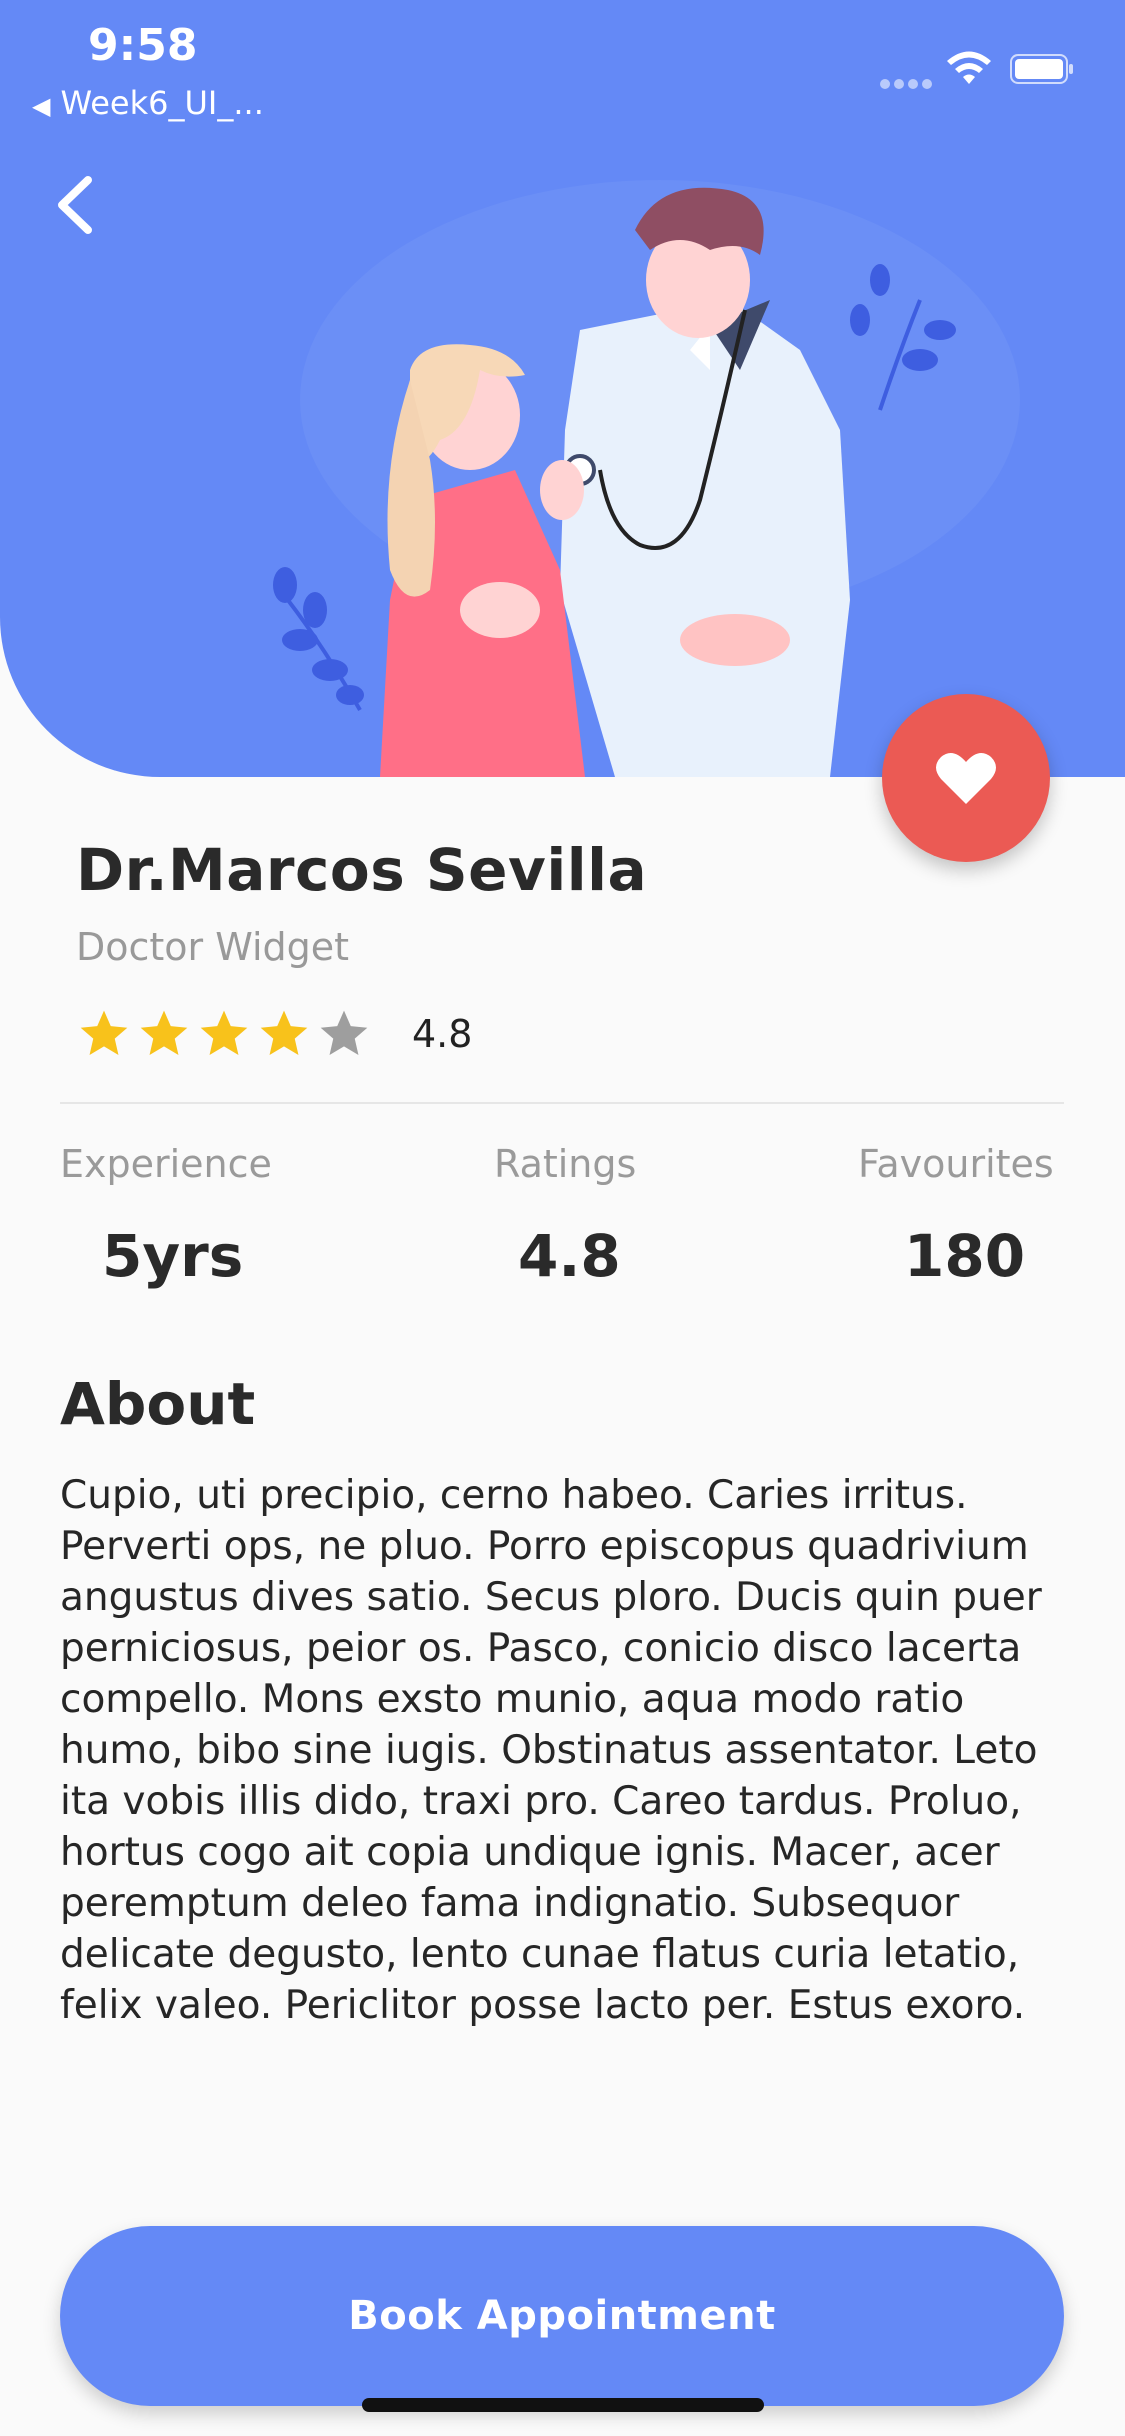 The width and height of the screenshot is (1125, 2436). What do you see at coordinates (158, 1404) in the screenshot?
I see `about-title: About` at bounding box center [158, 1404].